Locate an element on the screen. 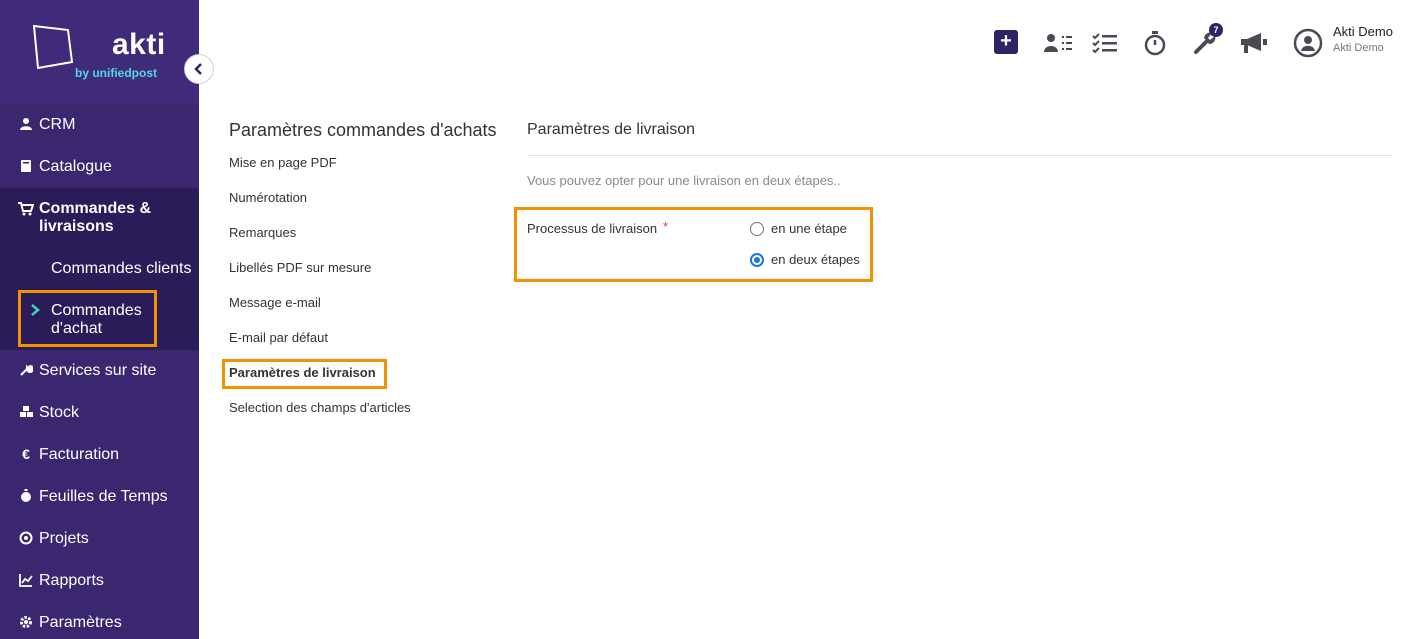 The width and height of the screenshot is (1404, 639). field-label: Processus de livraison is located at coordinates (592, 228).